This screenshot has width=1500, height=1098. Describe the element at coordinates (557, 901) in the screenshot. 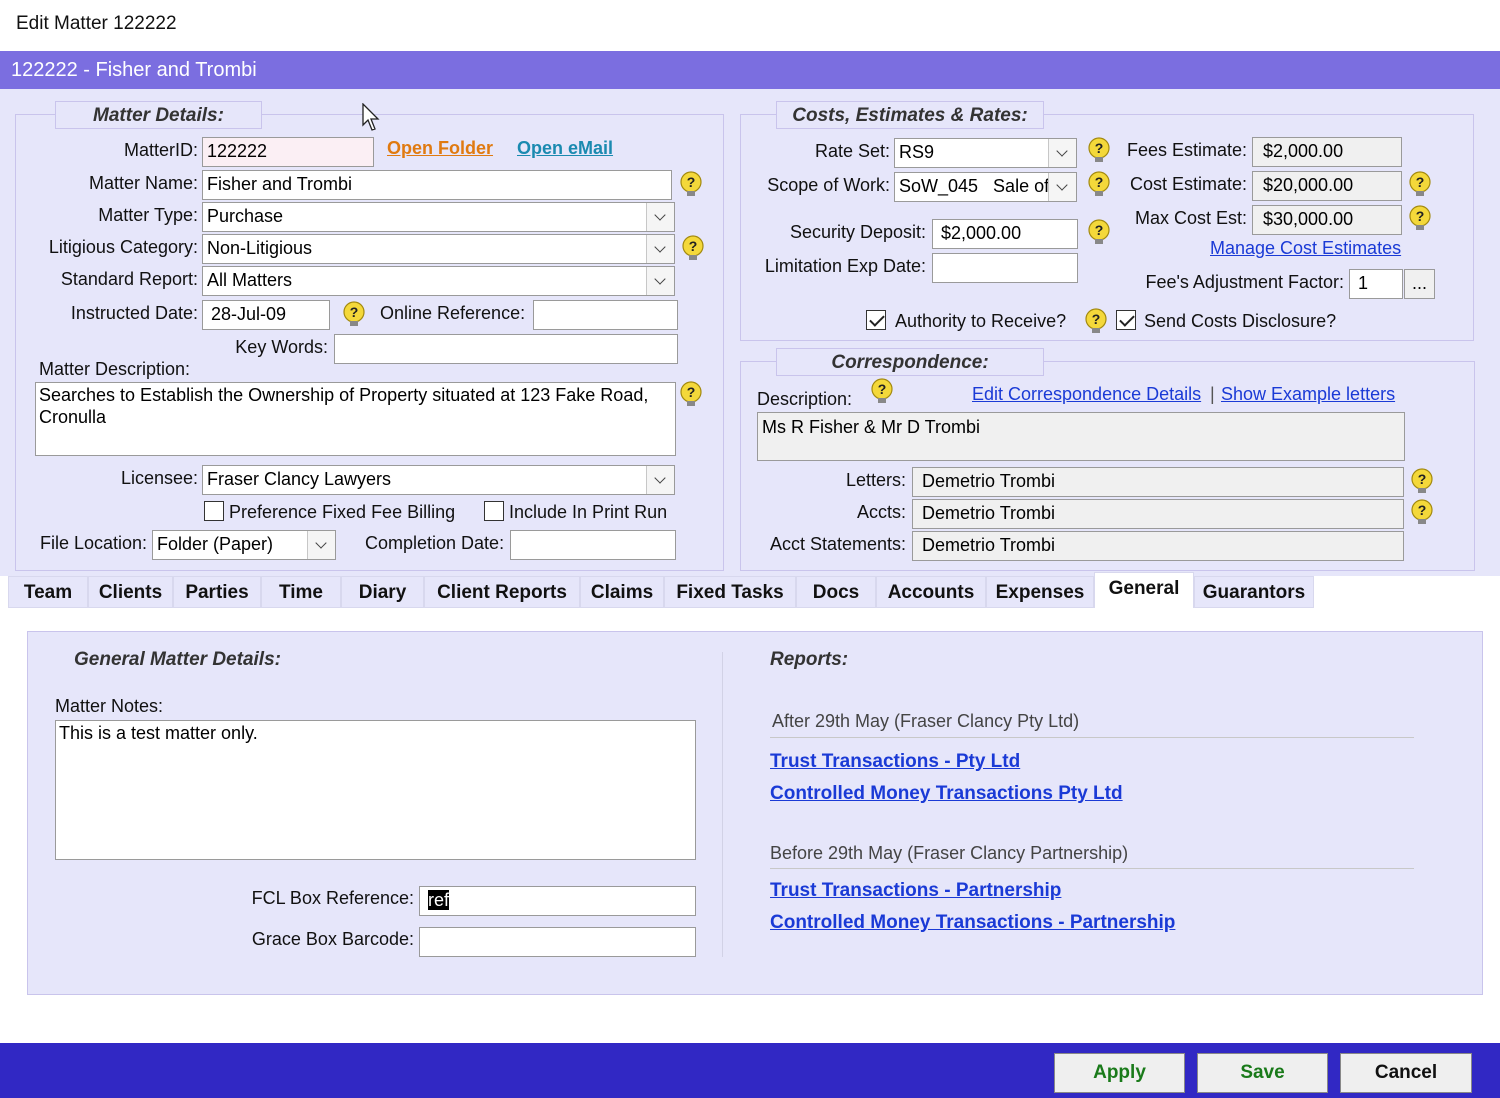

I see `fcl-box-reference-field: ref` at that location.